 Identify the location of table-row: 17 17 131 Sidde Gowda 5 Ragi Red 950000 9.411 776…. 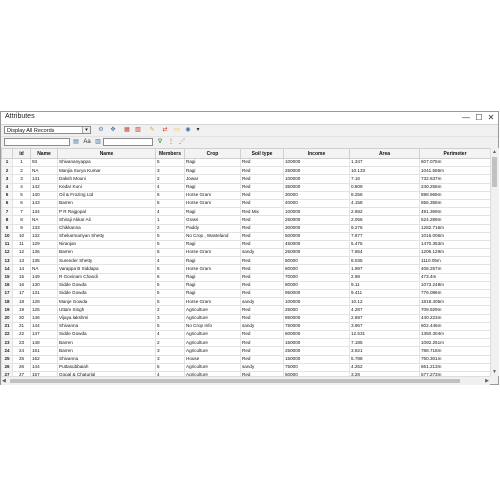
(245, 293).